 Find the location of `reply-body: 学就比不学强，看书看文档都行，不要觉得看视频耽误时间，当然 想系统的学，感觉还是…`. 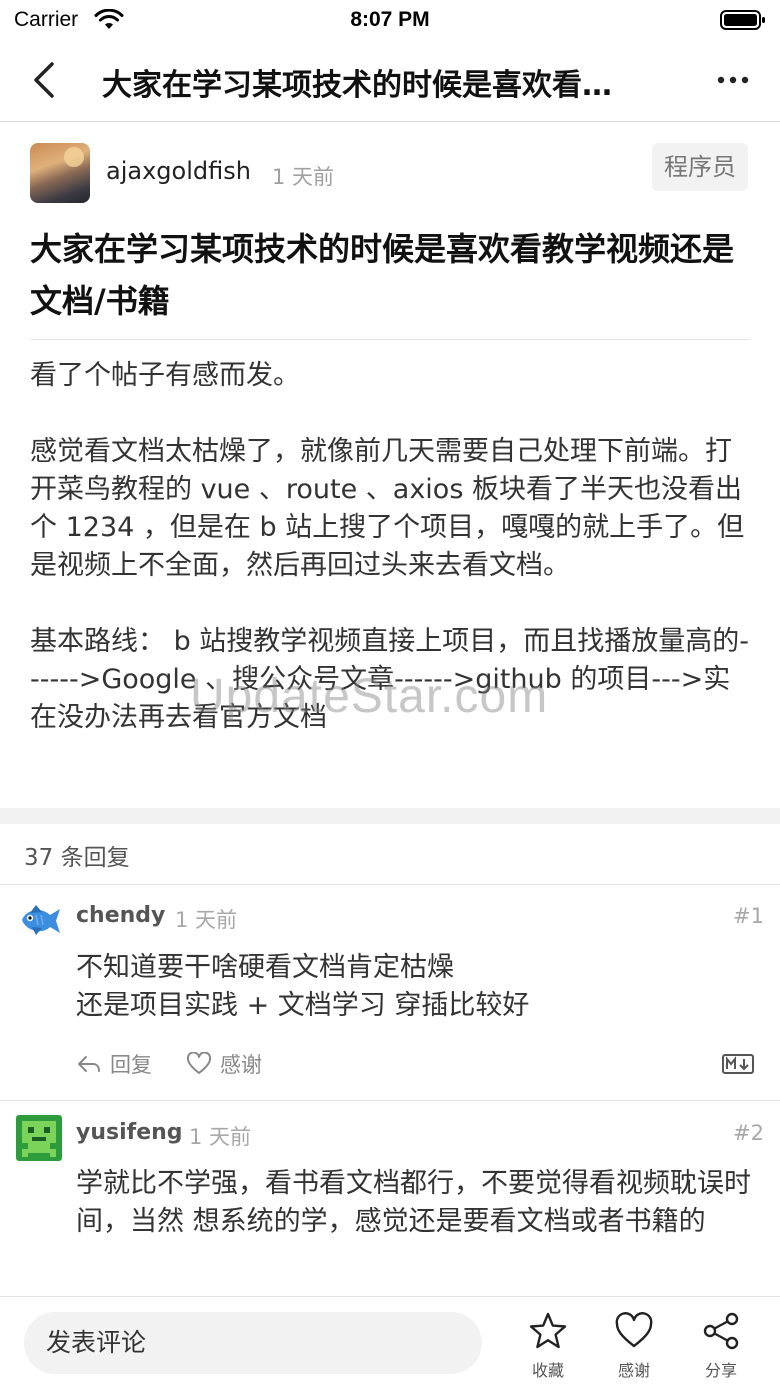

reply-body: 学就比不学强，看书看文档都行，不要觉得看视频耽误时间，当然 想系统的学，感觉还是… is located at coordinates (421, 1203).